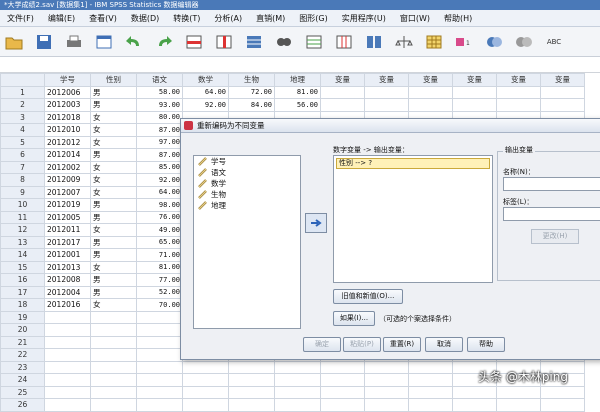  What do you see at coordinates (22, 130) in the screenshot?
I see `row-number: 4` at bounding box center [22, 130].